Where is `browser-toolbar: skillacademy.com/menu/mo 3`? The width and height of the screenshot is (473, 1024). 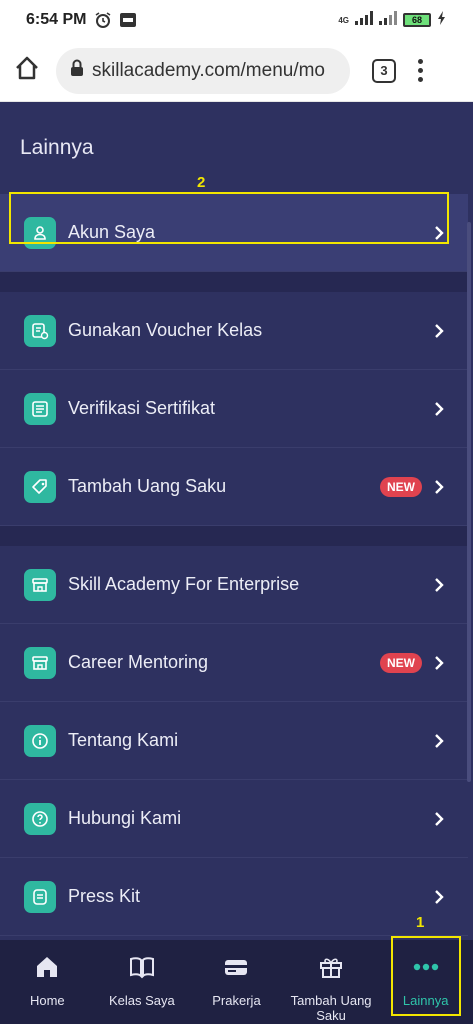
browser-toolbar: skillacademy.com/menu/mo 3 is located at coordinates (236, 71).